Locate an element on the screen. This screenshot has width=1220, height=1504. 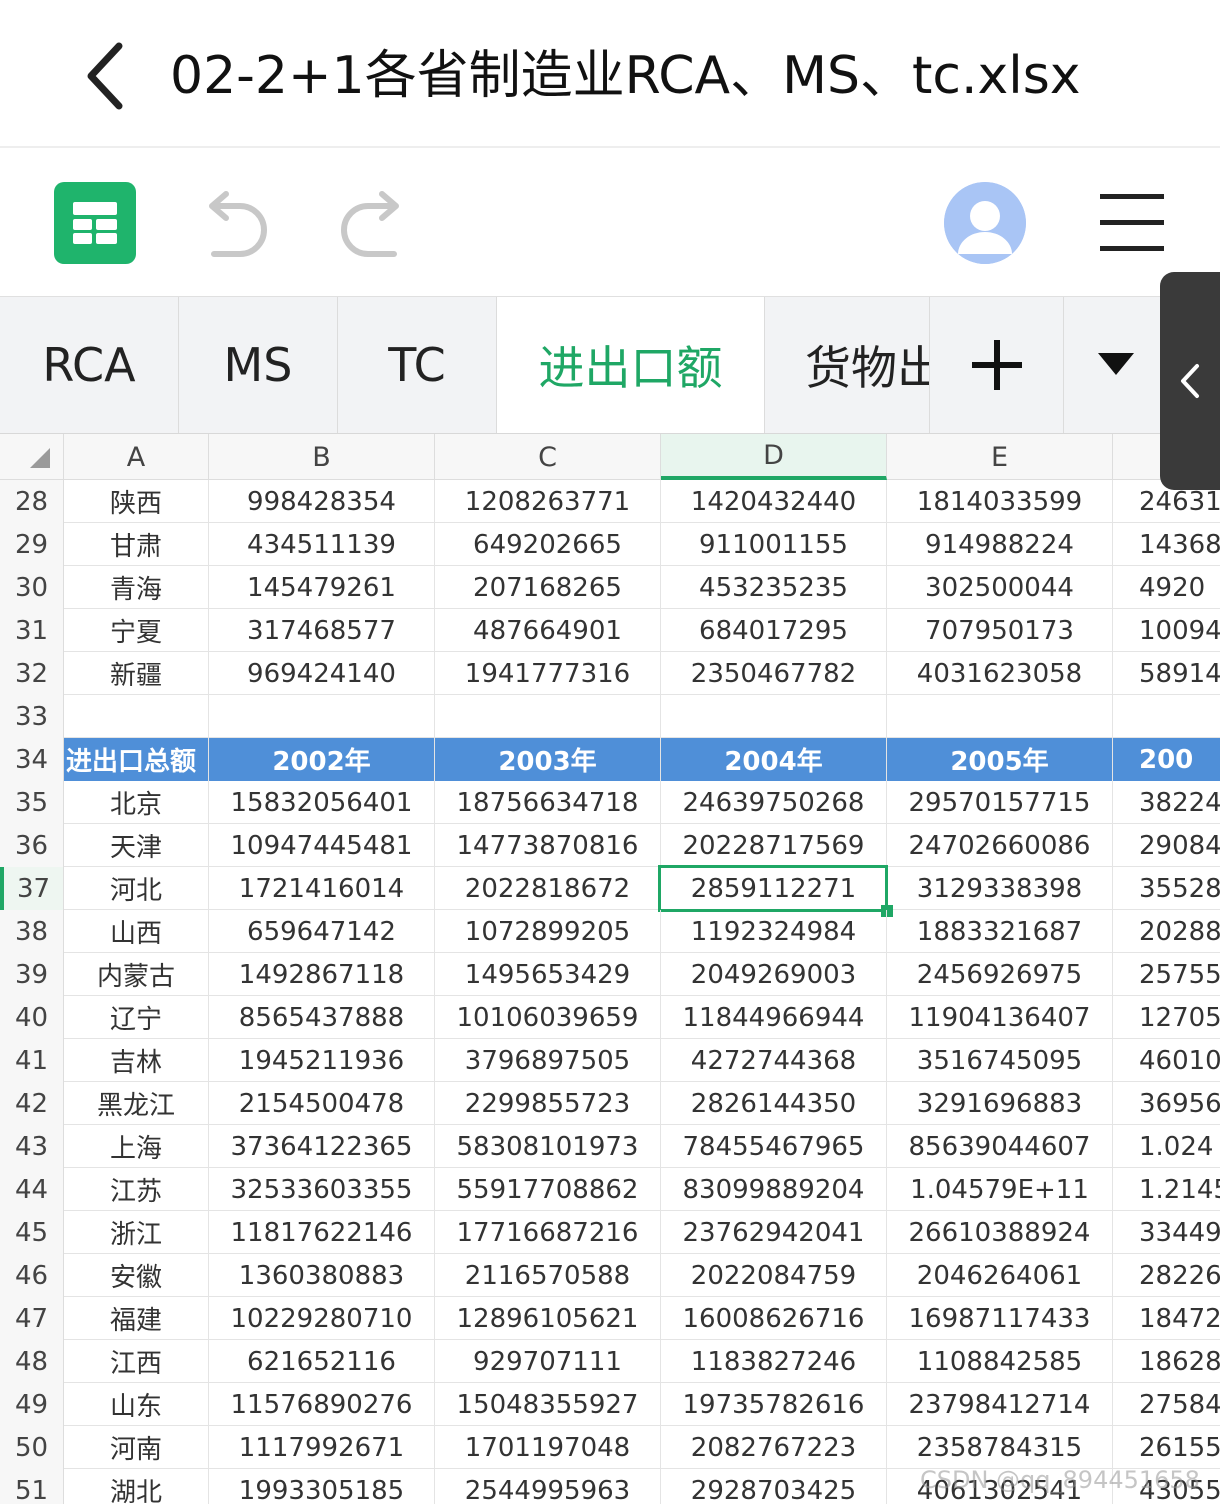
table-cell: 江西 is located at coordinates (136, 1361).